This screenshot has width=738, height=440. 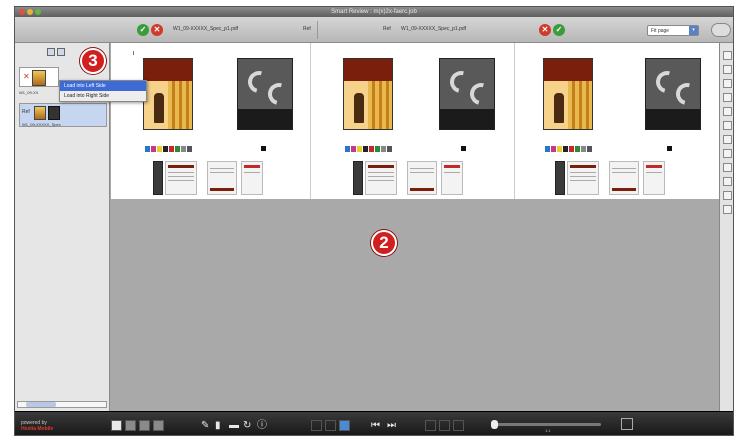 I want to click on menu-item-load-right: Load into Right Side, so click(x=103, y=96).